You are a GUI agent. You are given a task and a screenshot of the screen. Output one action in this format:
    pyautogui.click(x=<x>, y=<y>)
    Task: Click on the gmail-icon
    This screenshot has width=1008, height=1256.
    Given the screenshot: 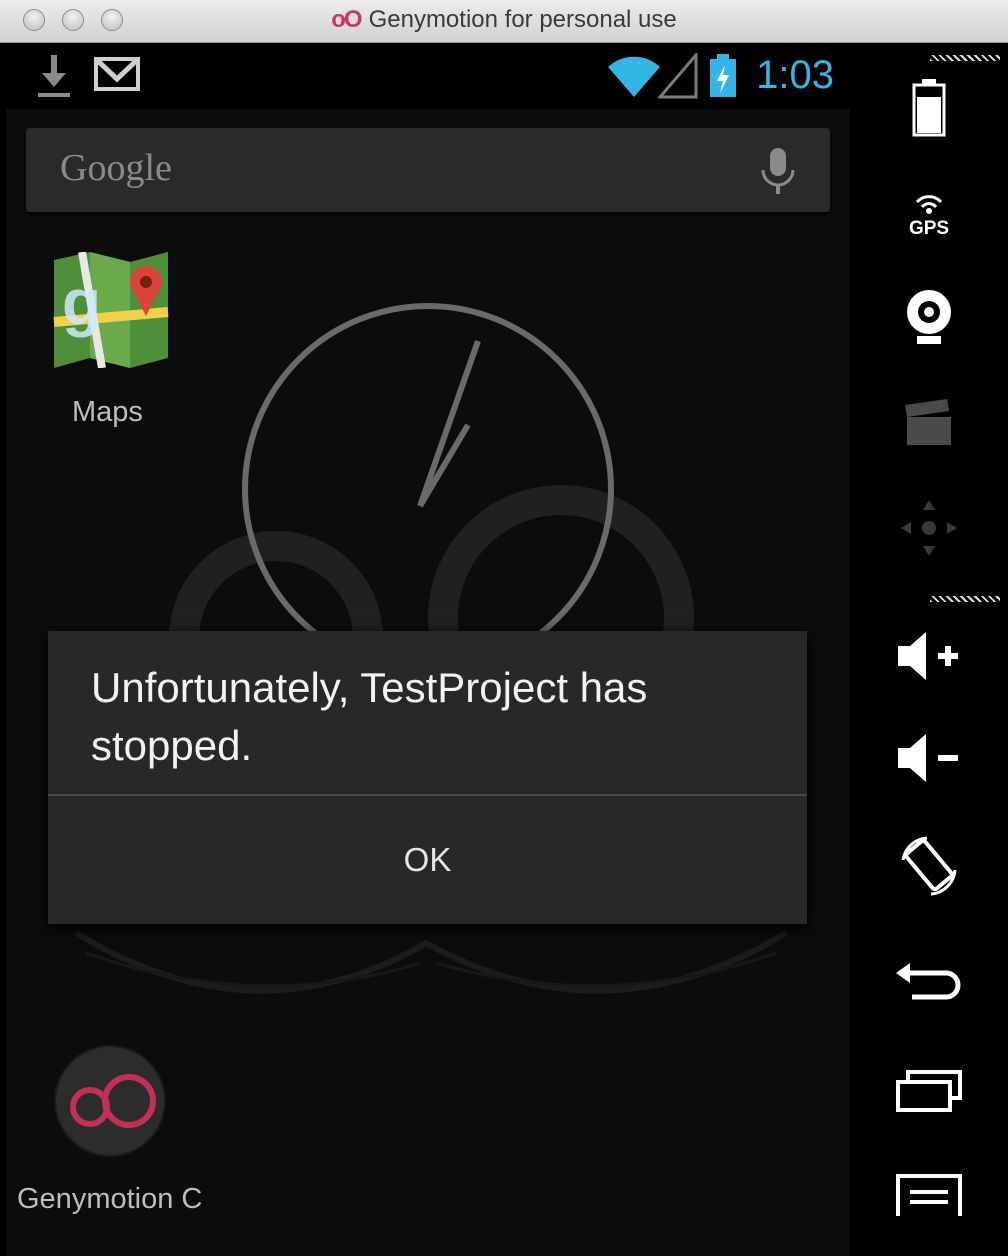 What is the action you would take?
    pyautogui.click(x=117, y=74)
    